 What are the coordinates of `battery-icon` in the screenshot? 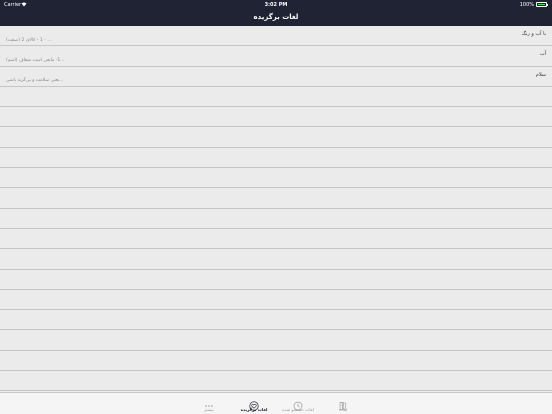 It's located at (542, 4).